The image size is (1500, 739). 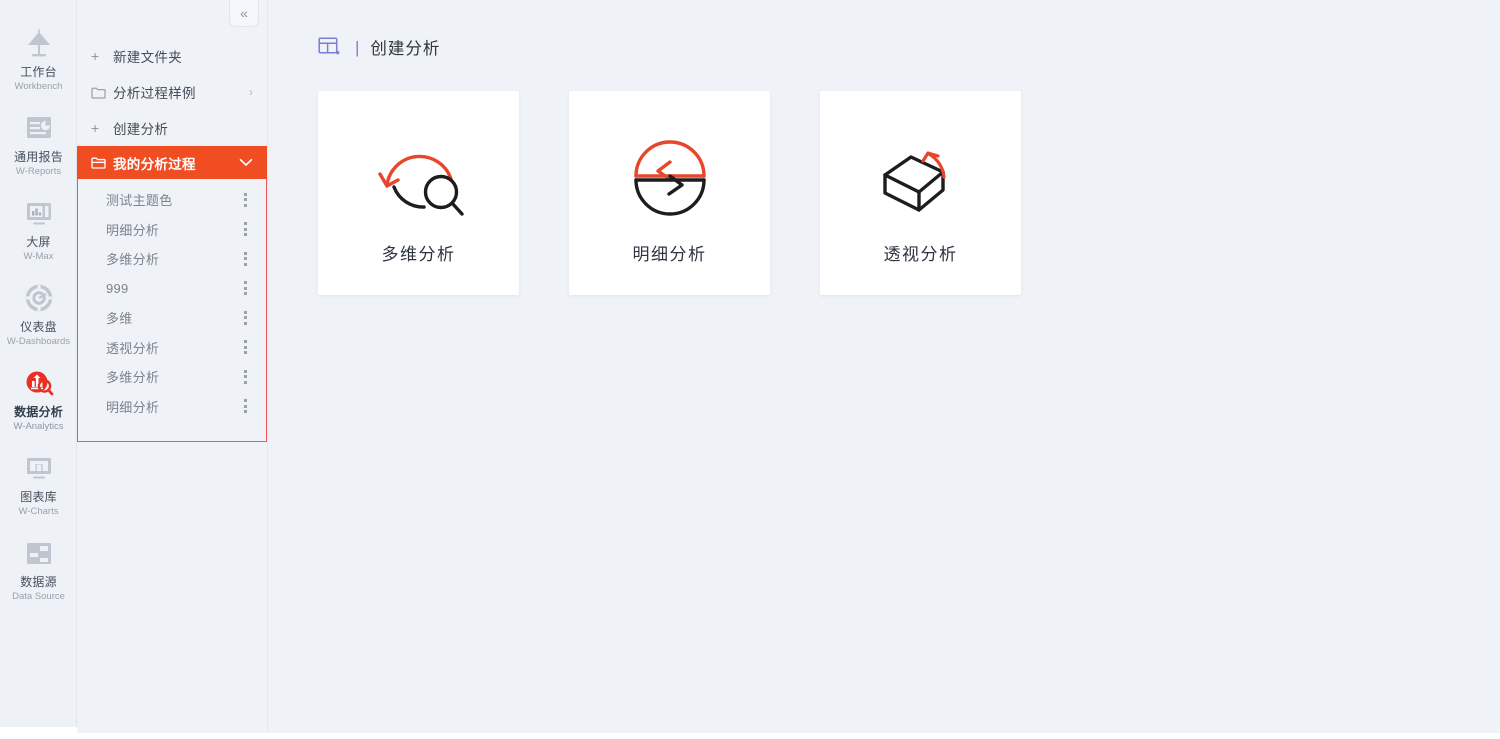 I want to click on bottom-strip, so click(x=750, y=736).